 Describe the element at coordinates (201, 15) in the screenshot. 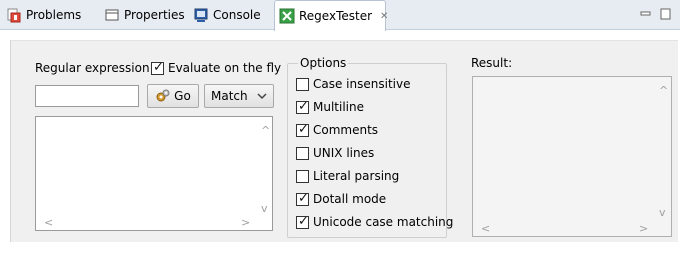

I see `console-icon` at that location.